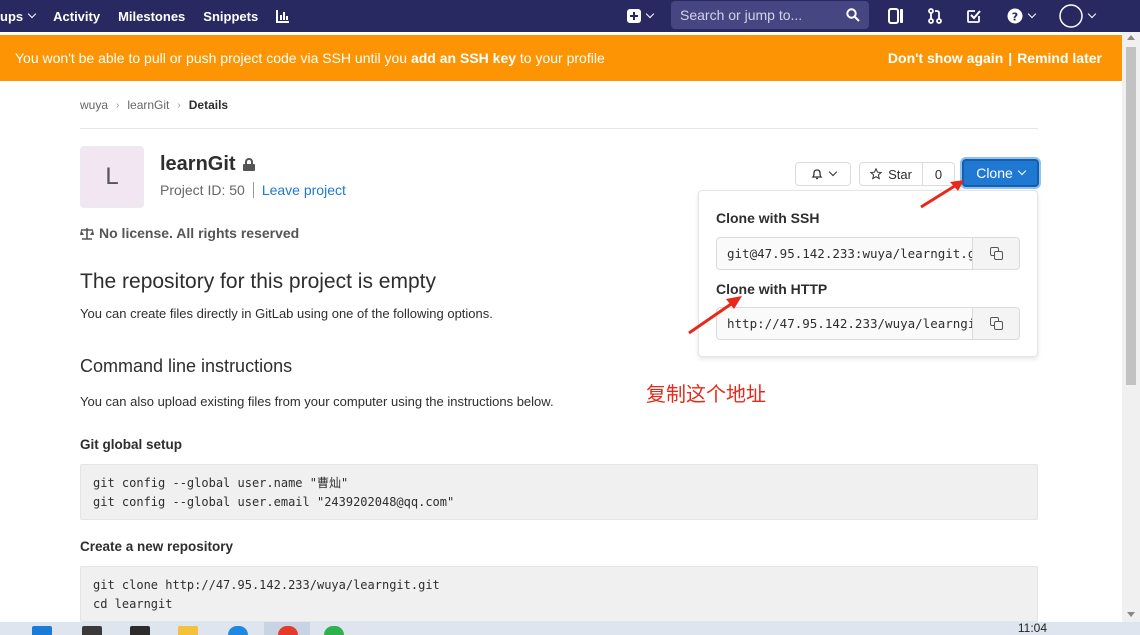  What do you see at coordinates (208, 105) in the screenshot?
I see `breadcrumb-details: Details` at bounding box center [208, 105].